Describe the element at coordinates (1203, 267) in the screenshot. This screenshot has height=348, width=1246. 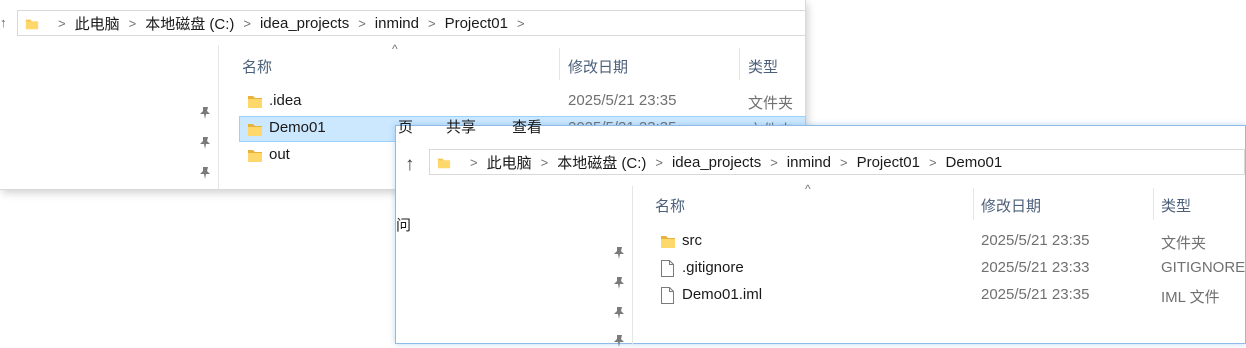
I see `file-type: GITIGNORE` at that location.